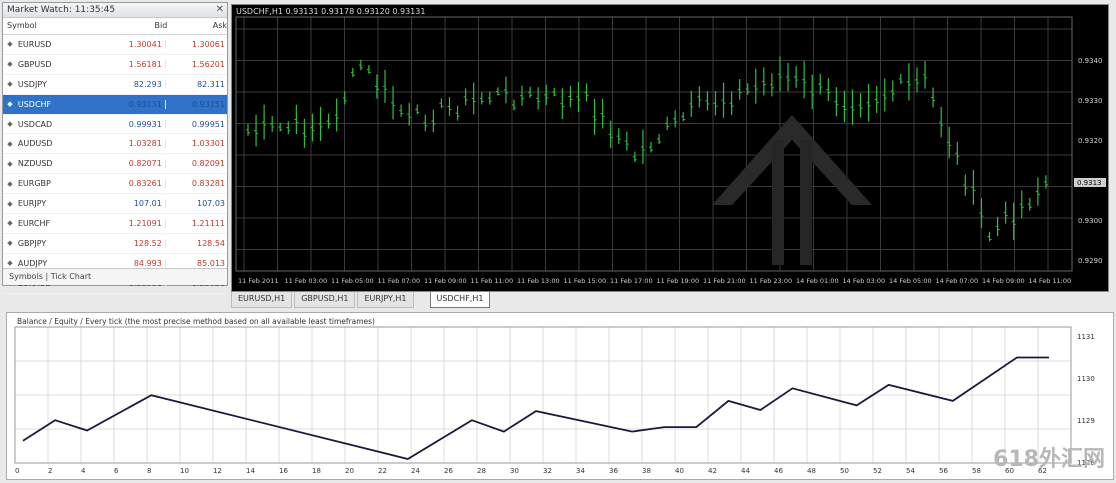 The height and width of the screenshot is (483, 1116). I want to click on symbol-cell: EURGBP, so click(34, 184).